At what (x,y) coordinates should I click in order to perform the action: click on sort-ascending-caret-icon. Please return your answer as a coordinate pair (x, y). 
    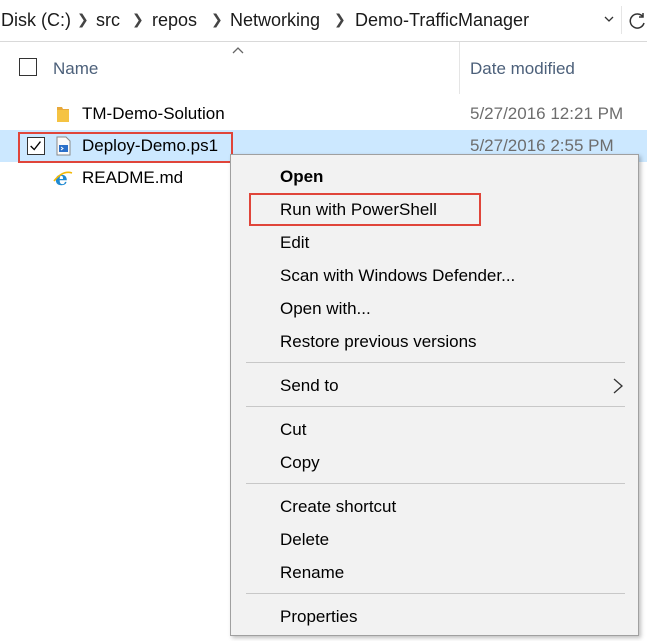
    Looking at the image, I should click on (238, 50).